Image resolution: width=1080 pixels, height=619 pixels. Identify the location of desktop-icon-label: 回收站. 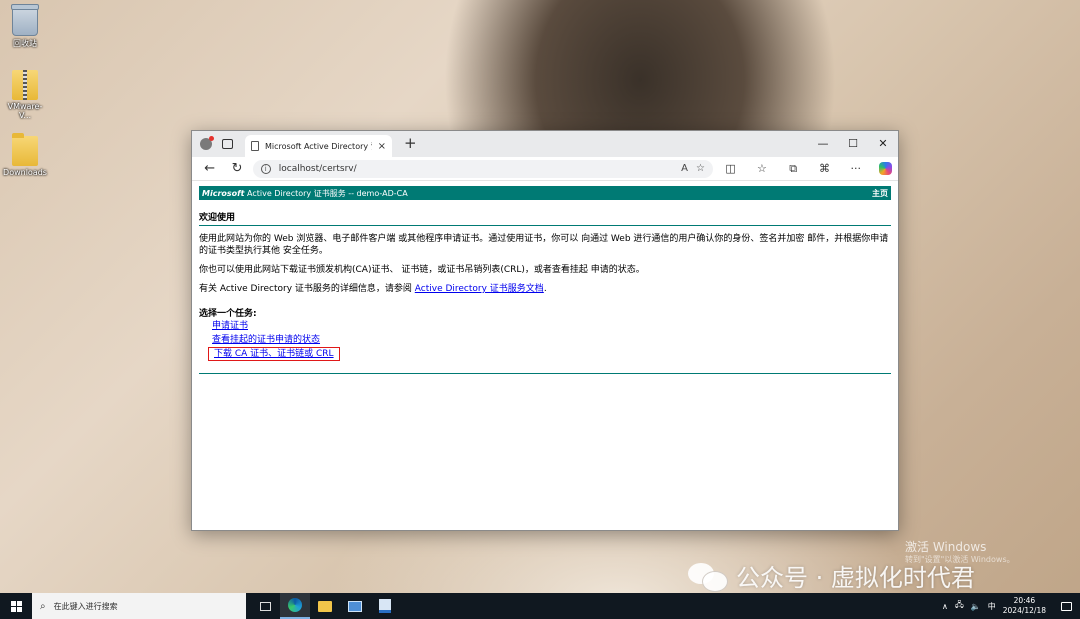
(25, 43).